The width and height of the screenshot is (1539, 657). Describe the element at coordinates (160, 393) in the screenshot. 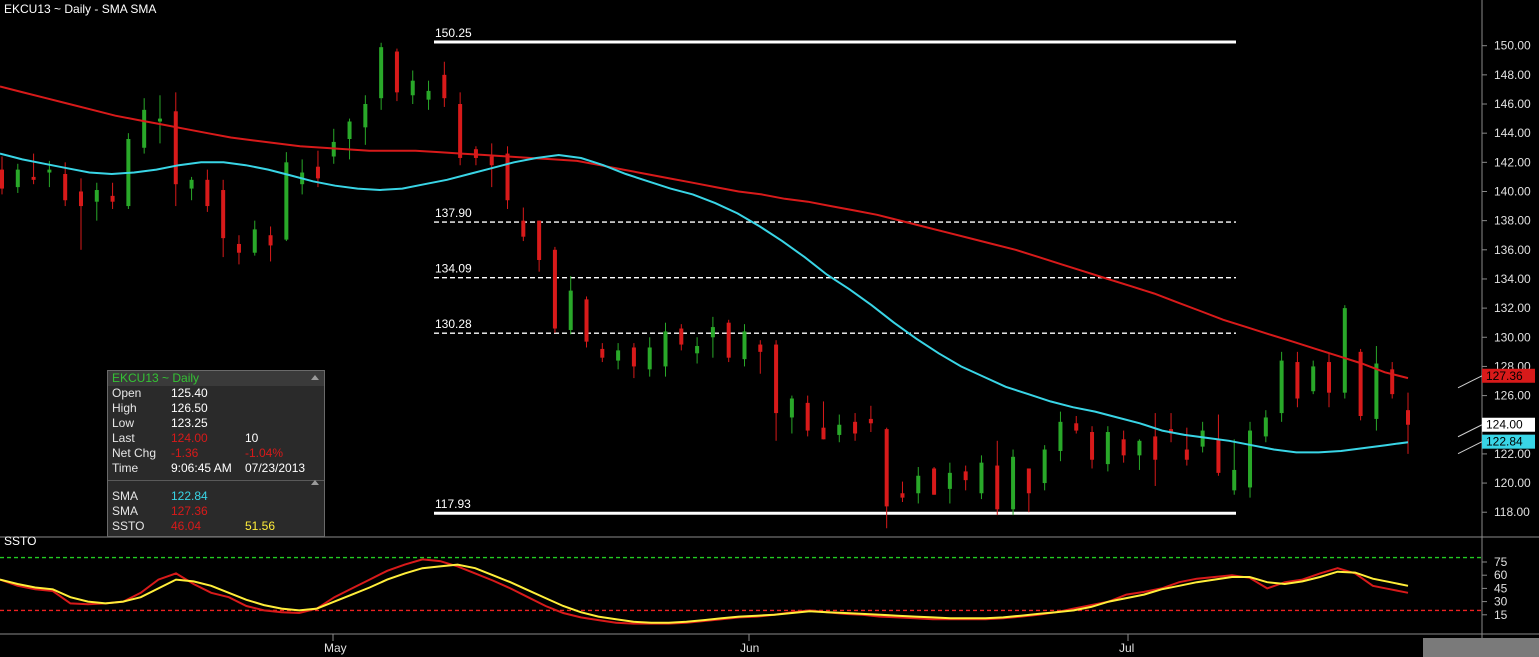

I see `row-open: Open 125.40` at that location.